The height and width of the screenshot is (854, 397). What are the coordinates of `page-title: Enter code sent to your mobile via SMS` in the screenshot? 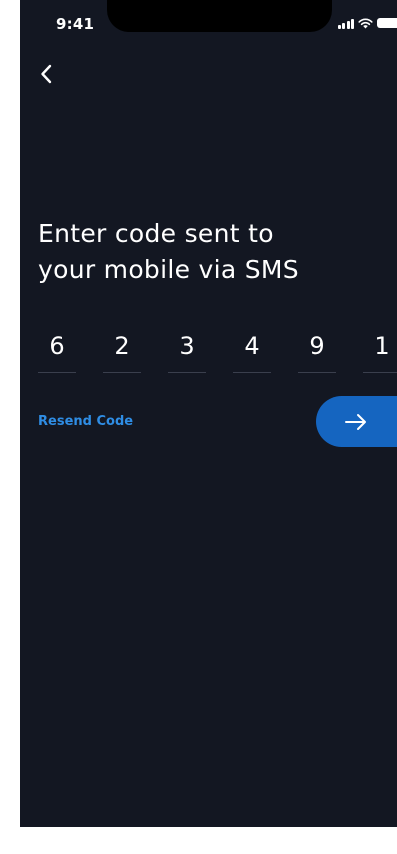 It's located at (208, 252).